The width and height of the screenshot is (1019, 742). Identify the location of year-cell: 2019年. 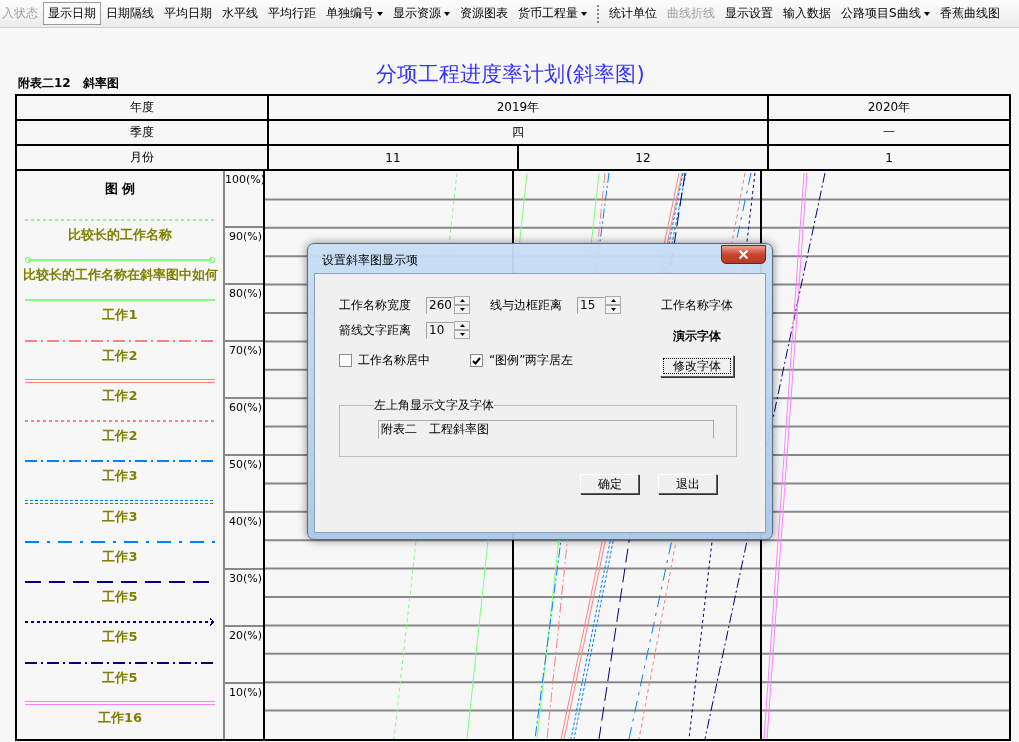
(518, 107).